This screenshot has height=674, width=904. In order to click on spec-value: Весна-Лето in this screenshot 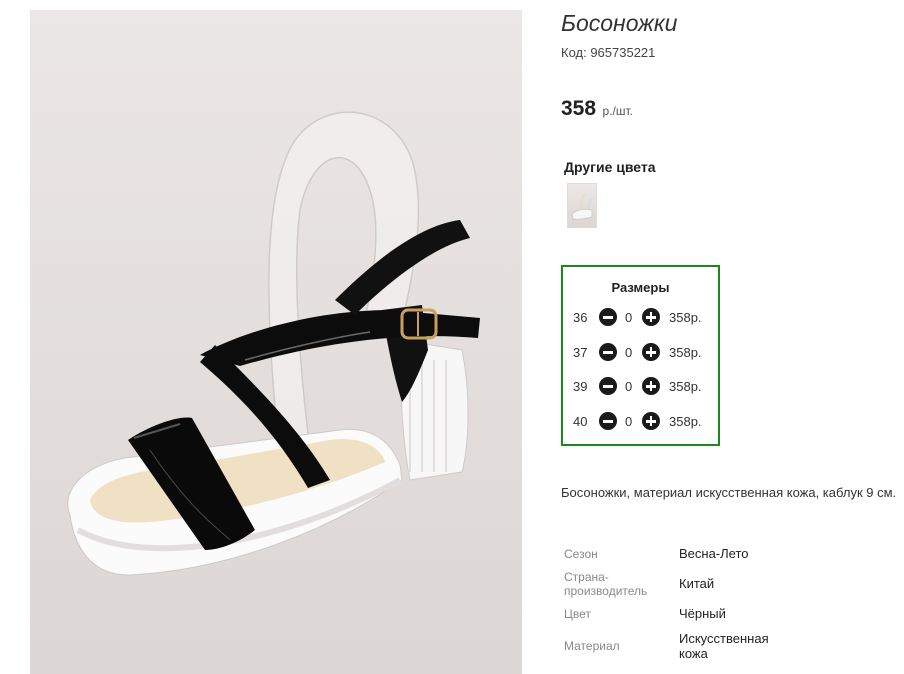, I will do `click(714, 553)`.